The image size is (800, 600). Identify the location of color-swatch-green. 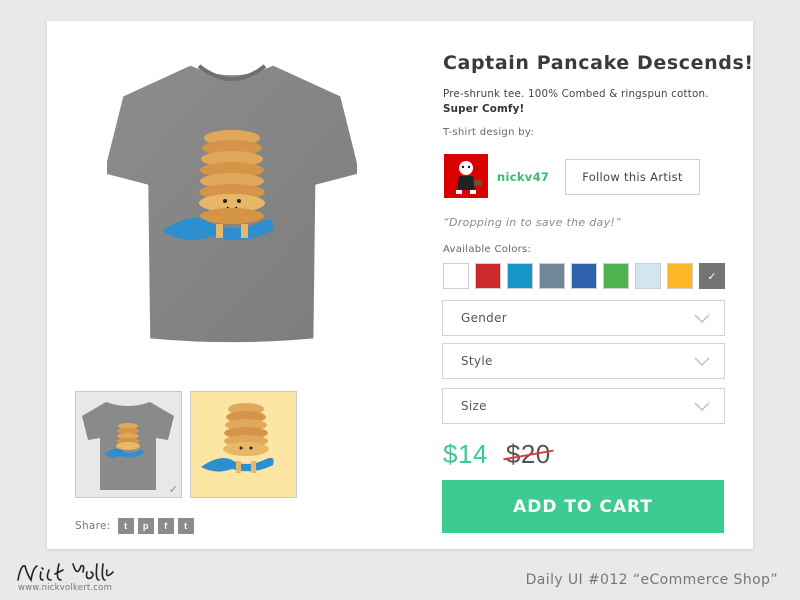
(616, 276).